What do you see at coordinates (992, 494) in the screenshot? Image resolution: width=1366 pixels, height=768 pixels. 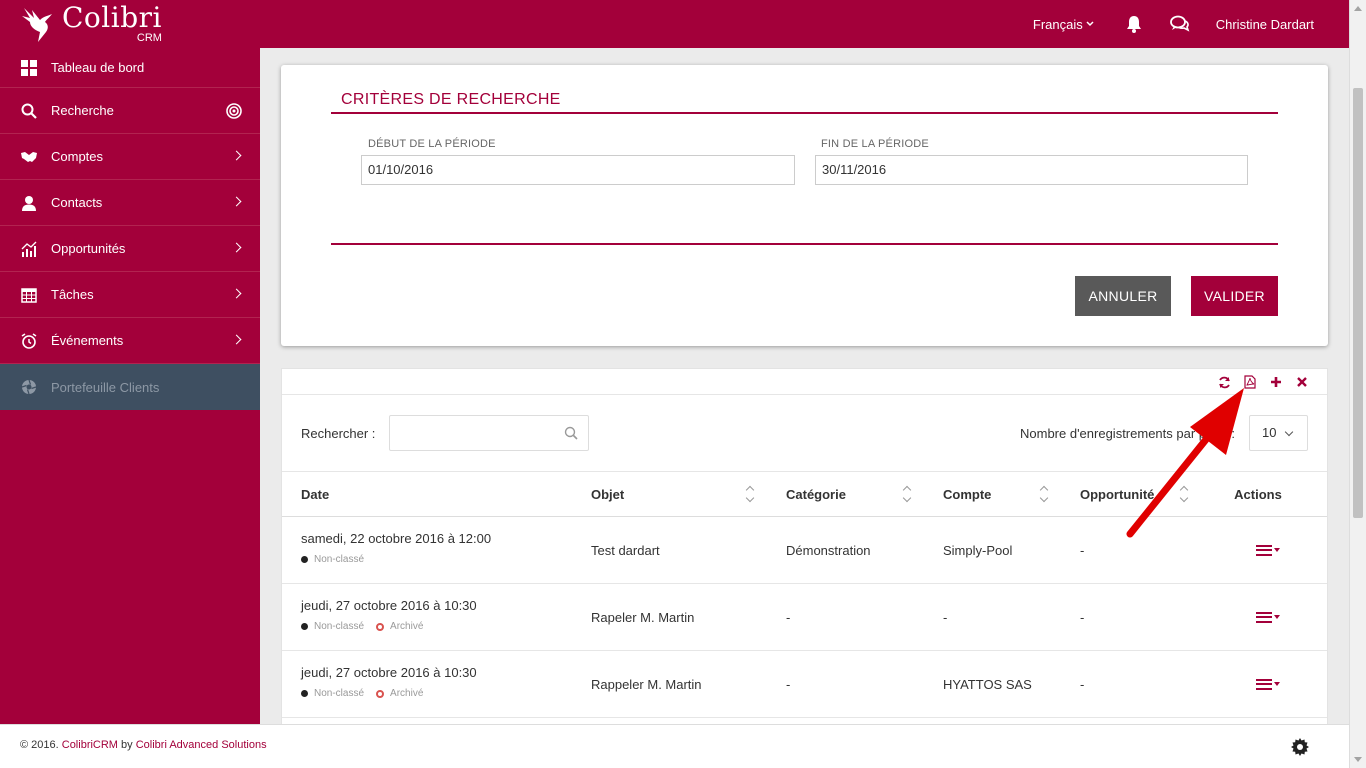 I see `column-header-account: Compte` at bounding box center [992, 494].